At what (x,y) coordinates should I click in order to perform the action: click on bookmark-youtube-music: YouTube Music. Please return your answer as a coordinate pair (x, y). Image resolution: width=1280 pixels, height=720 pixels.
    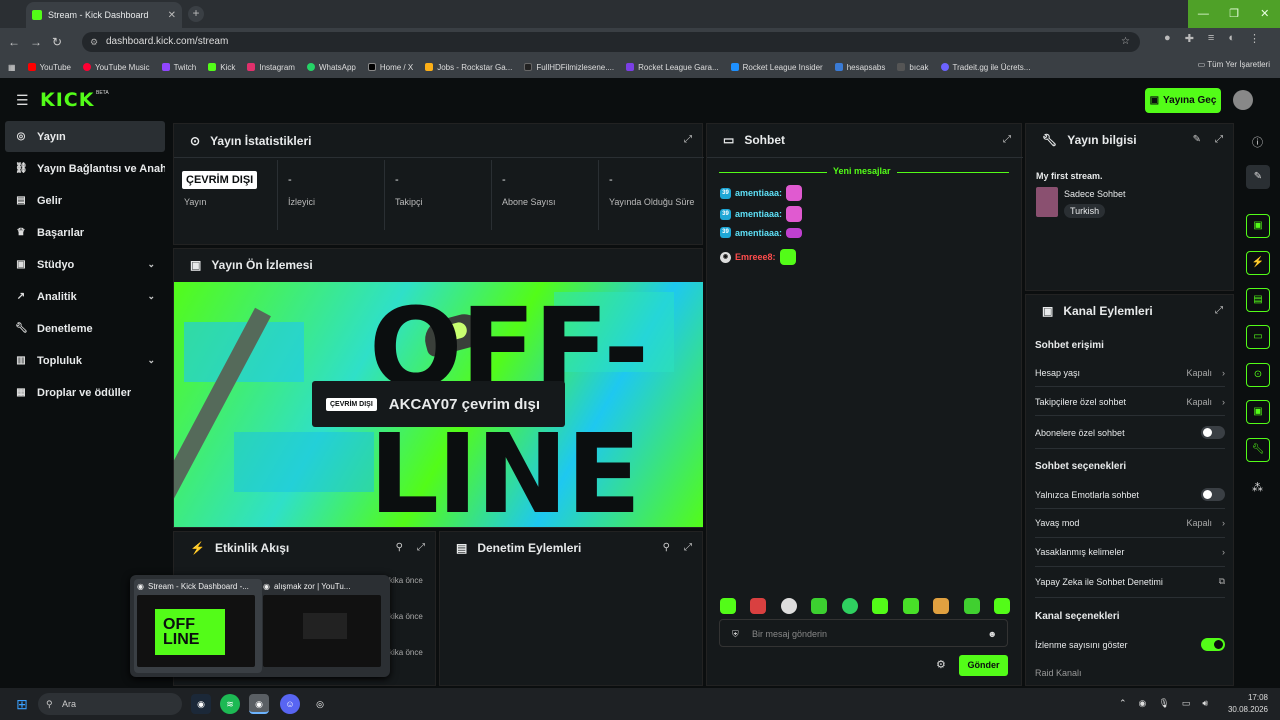
    Looking at the image, I should click on (116, 67).